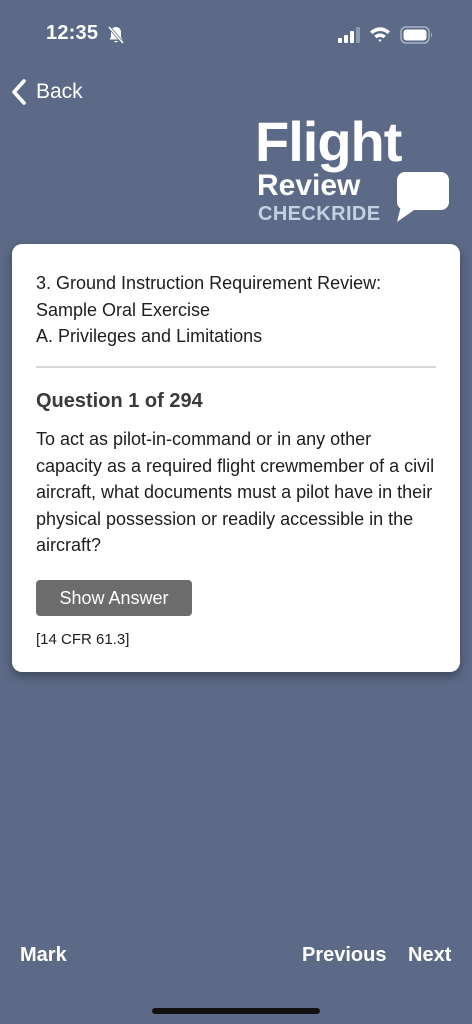  I want to click on status-time: 12:35, so click(72, 33).